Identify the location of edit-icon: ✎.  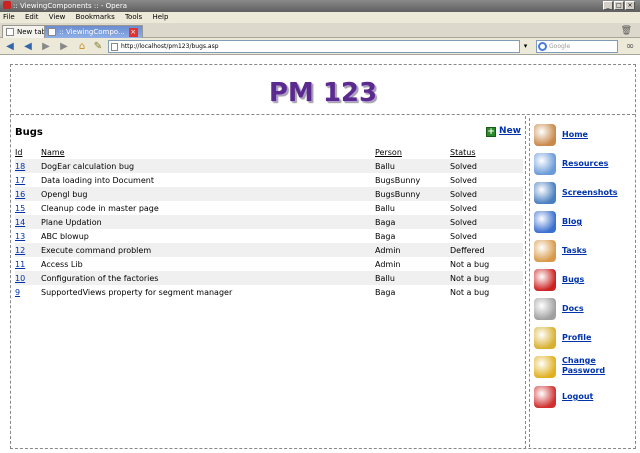
(98, 46).